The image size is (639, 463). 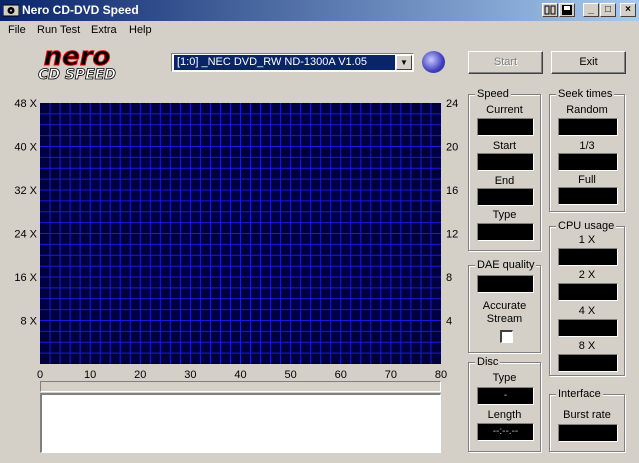 I want to click on dropdown-arrow-icon: ▼, so click(x=404, y=62).